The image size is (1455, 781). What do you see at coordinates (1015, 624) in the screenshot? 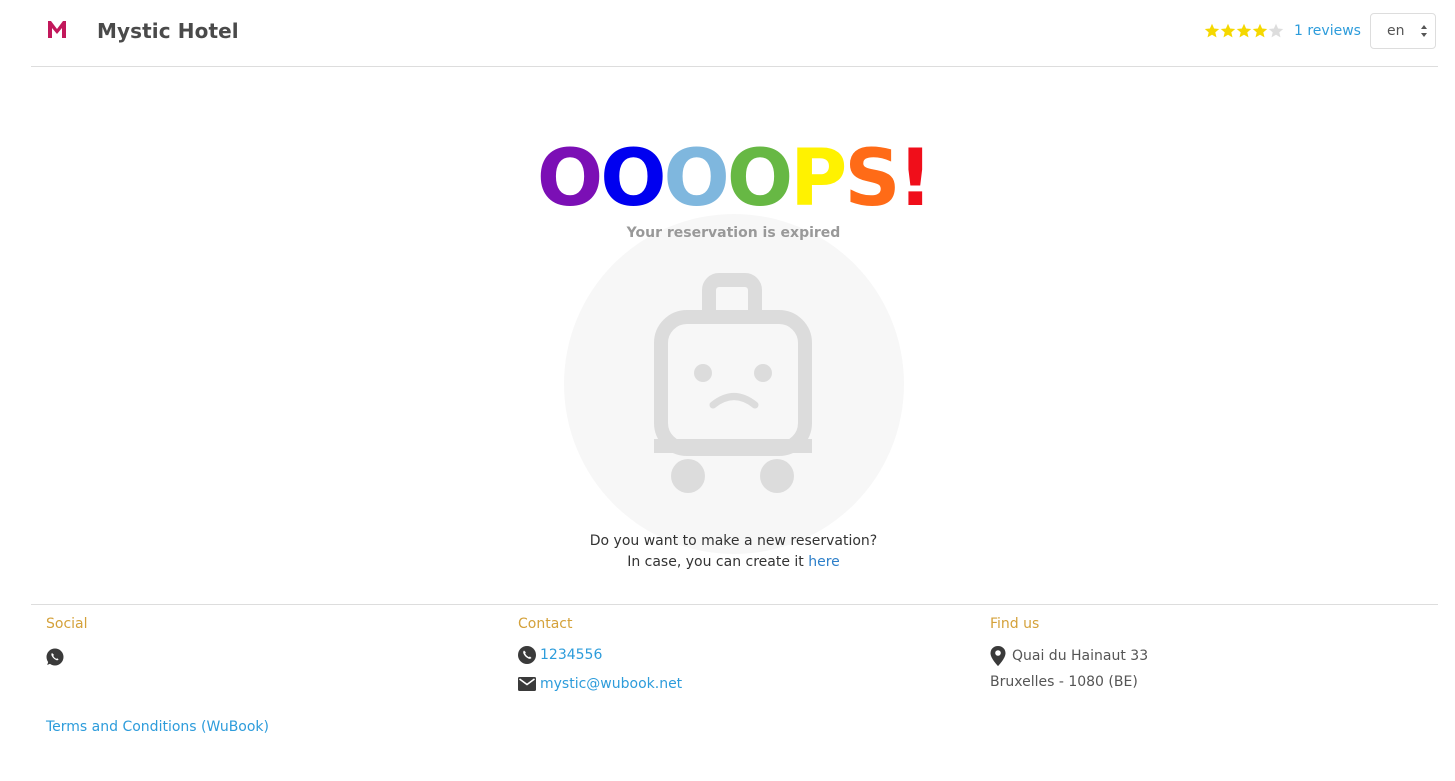
I see `find-us-title: Find us` at bounding box center [1015, 624].